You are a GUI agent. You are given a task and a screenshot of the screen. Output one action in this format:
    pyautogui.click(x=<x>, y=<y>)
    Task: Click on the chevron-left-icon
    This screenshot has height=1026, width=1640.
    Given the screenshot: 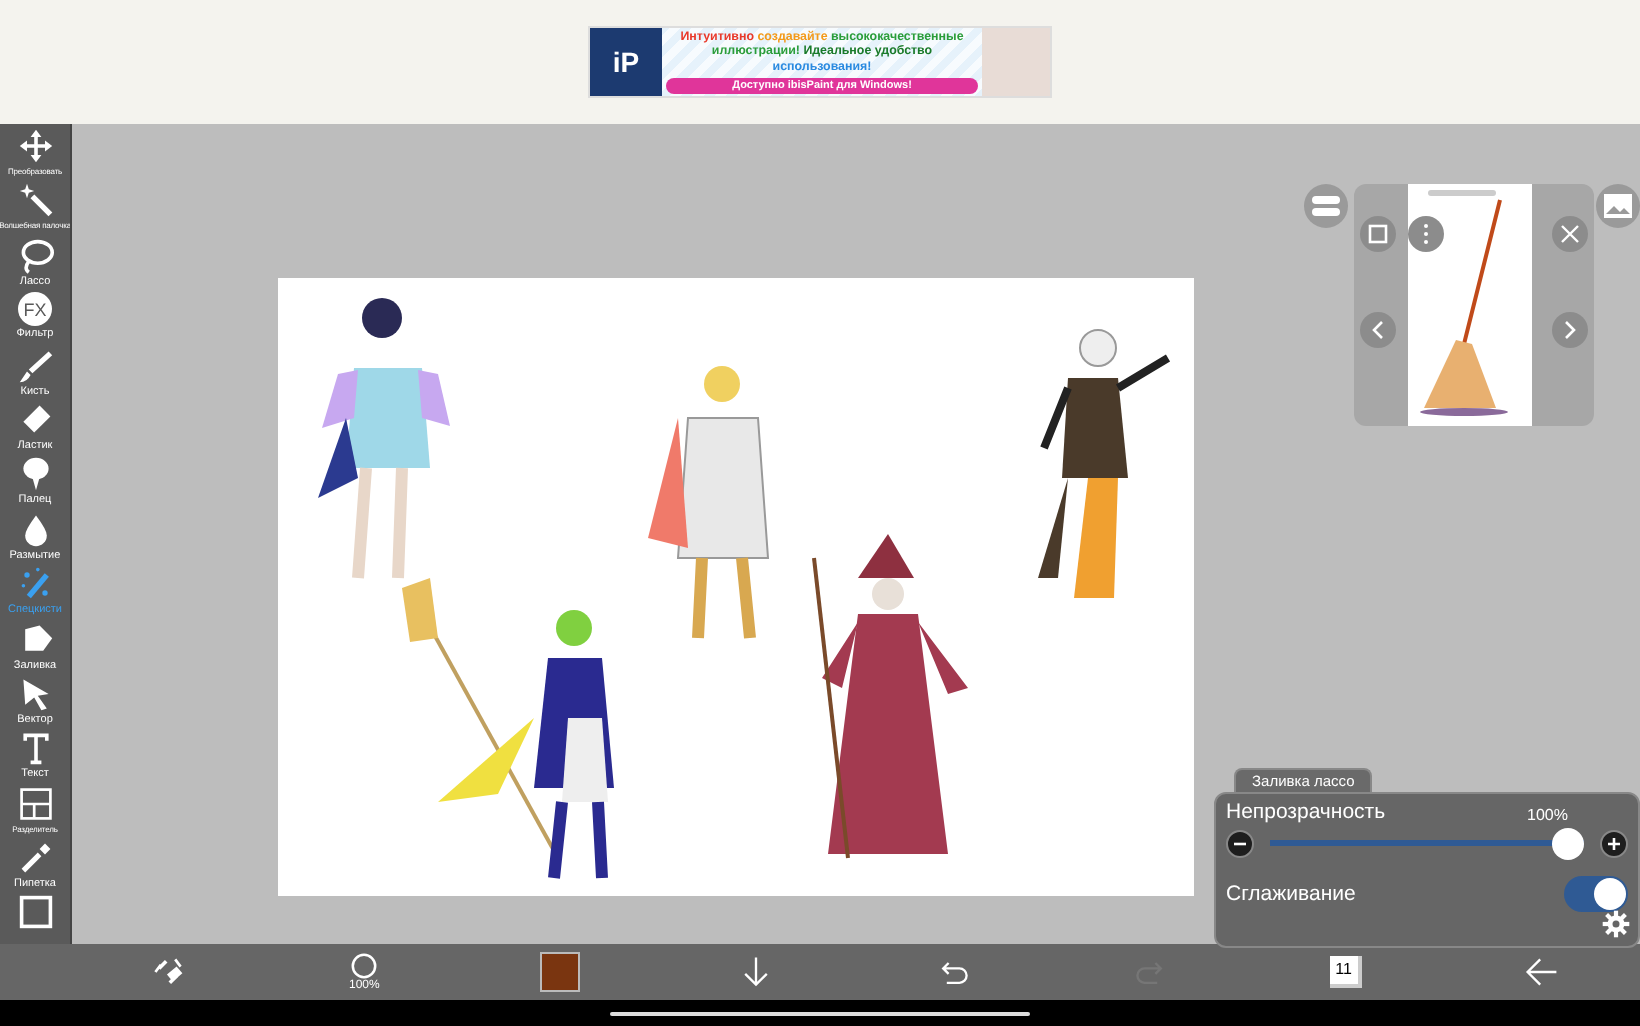 What is the action you would take?
    pyautogui.click(x=1378, y=330)
    